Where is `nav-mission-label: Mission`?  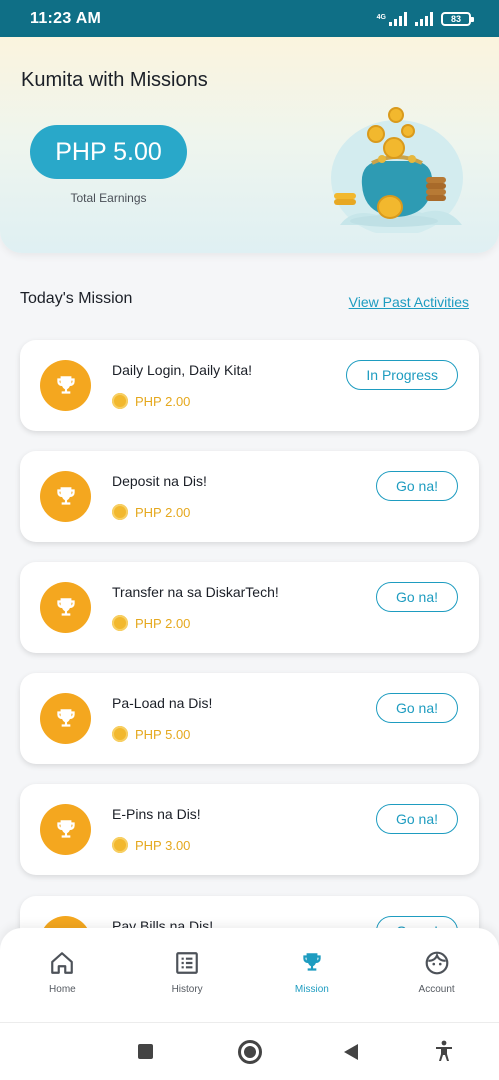 nav-mission-label: Mission is located at coordinates (311, 989).